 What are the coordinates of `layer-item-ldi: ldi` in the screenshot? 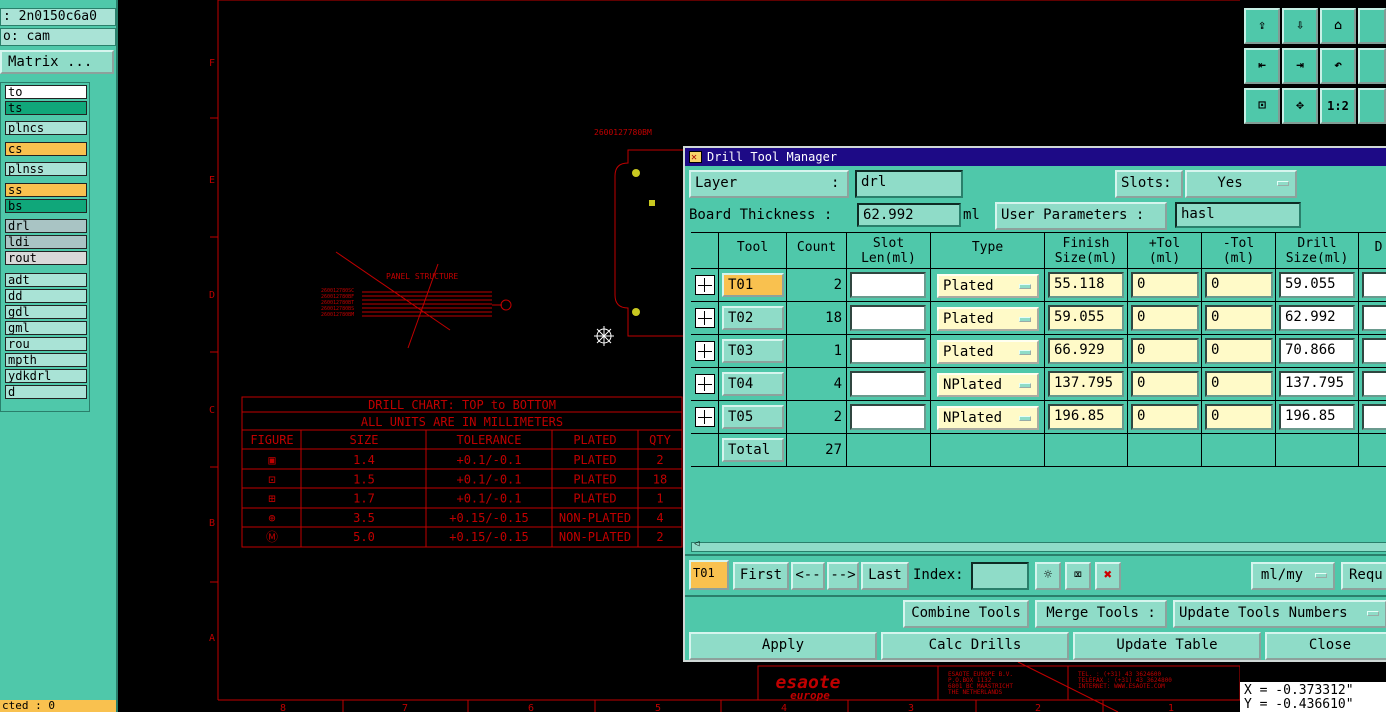 It's located at (46, 242).